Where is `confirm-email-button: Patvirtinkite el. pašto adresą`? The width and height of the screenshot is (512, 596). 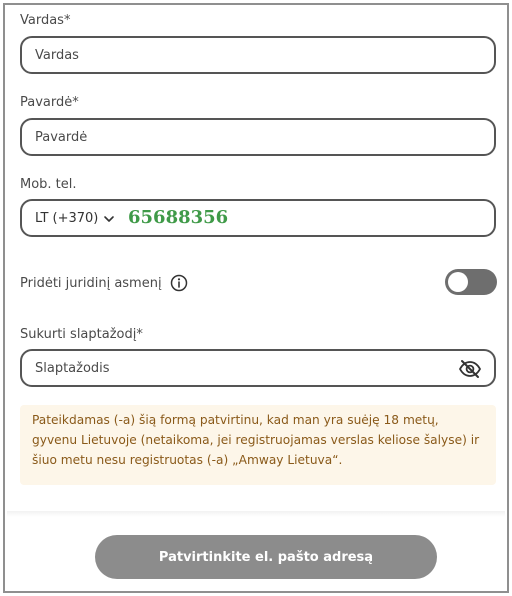 confirm-email-button: Patvirtinkite el. pašto adresą is located at coordinates (266, 557).